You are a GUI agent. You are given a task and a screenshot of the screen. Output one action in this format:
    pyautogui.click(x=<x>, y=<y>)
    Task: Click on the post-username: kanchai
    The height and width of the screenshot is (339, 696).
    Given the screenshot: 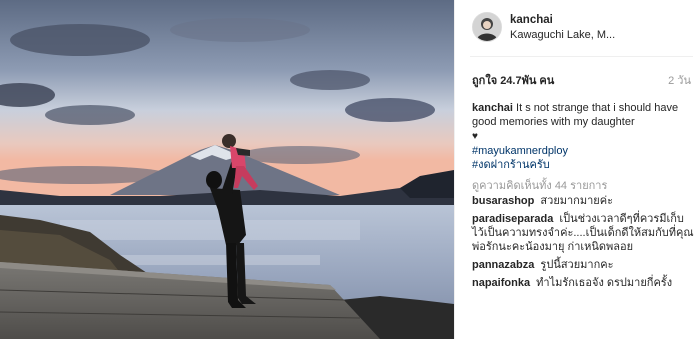 What is the action you would take?
    pyautogui.click(x=531, y=20)
    